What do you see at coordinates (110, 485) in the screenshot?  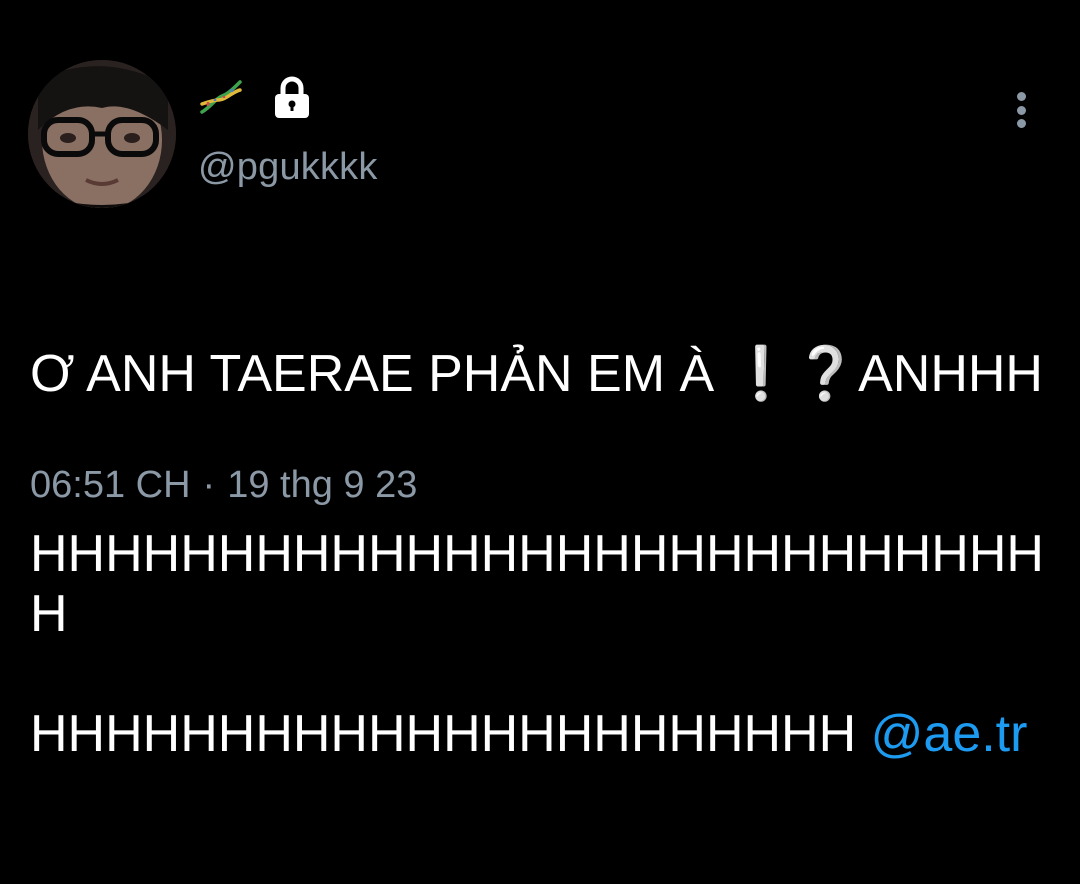 I see `tweet-time: 06:51 CH` at bounding box center [110, 485].